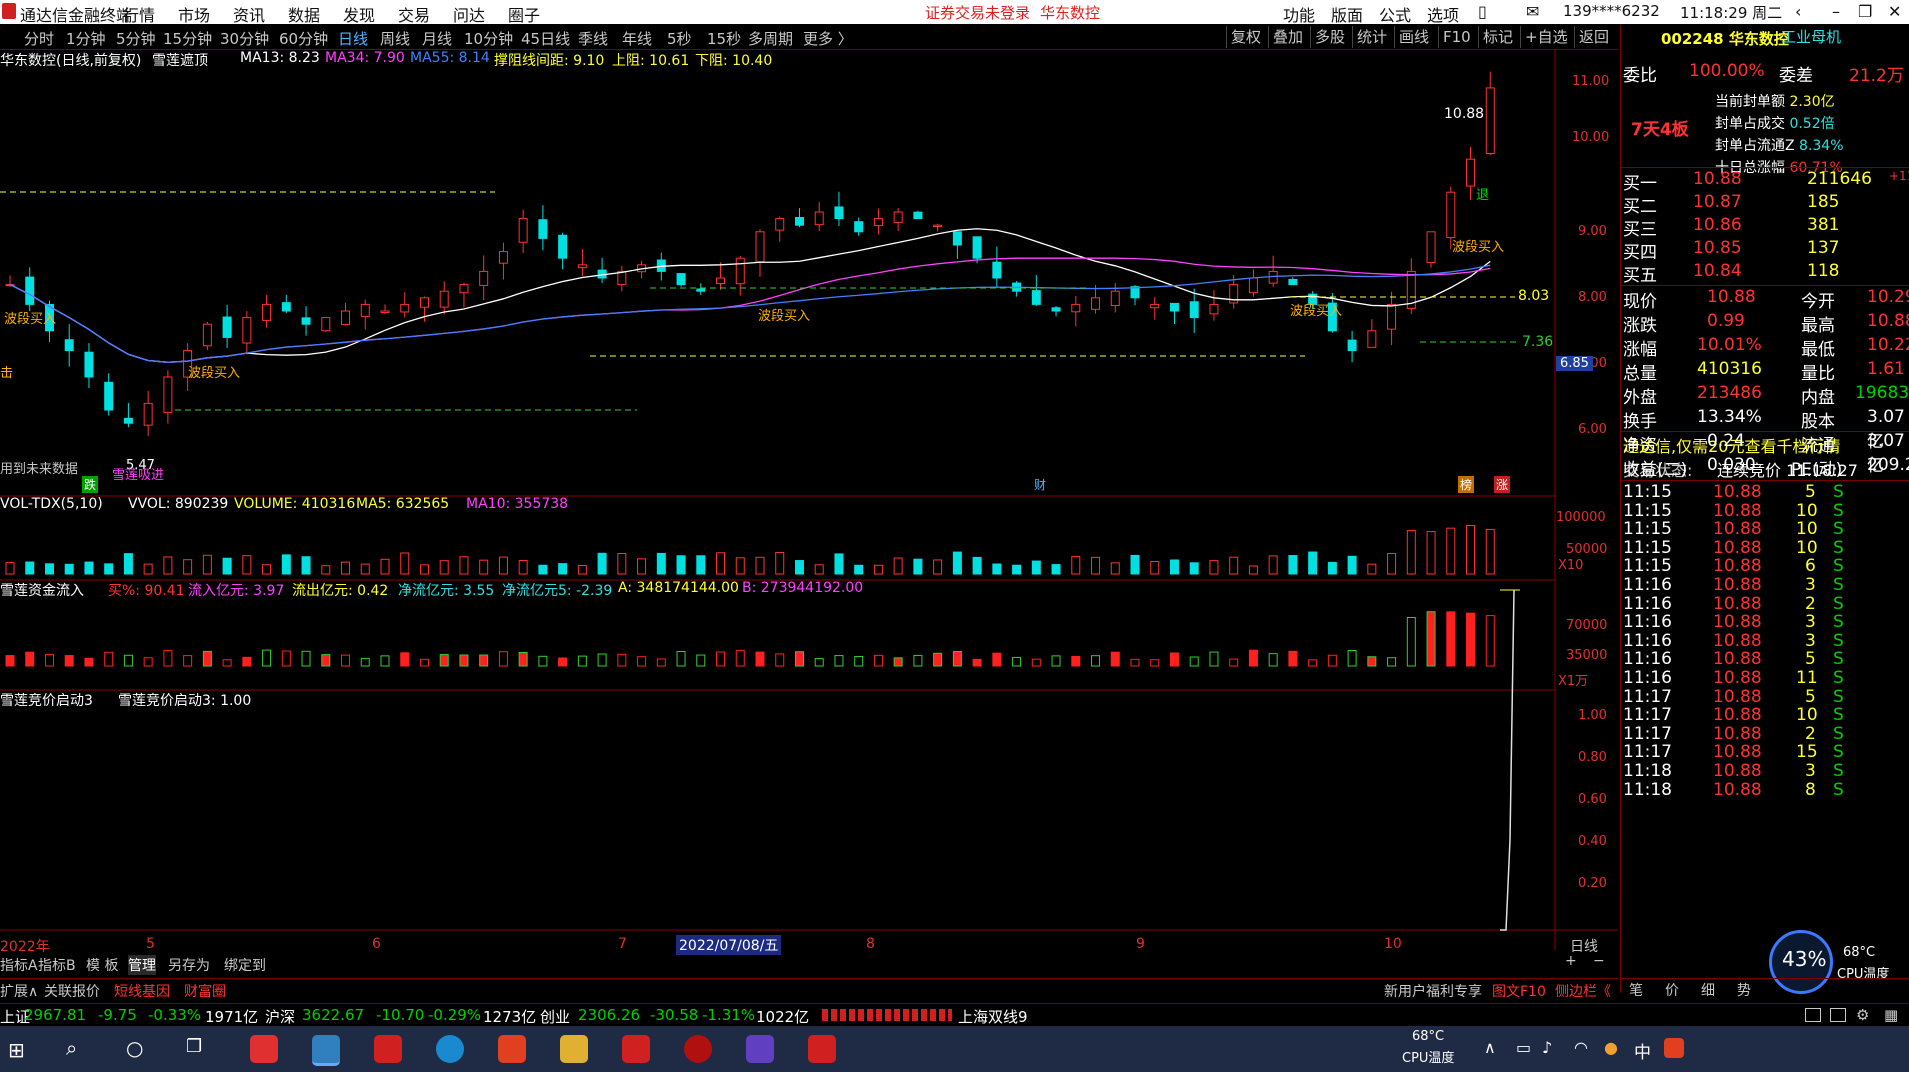 The height and width of the screenshot is (1072, 1909). I want to click on flow-info-name: 雪莲资金流入, so click(42, 590).